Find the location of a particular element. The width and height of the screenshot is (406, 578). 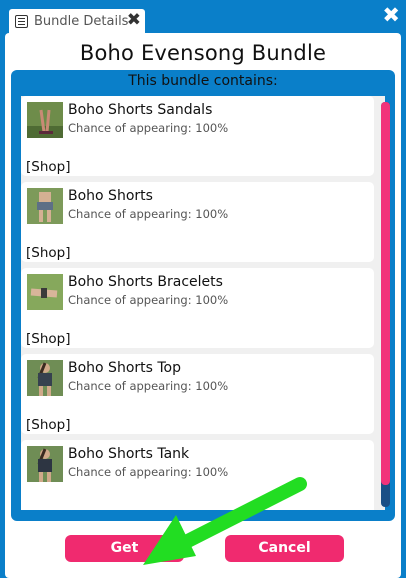

item-name: Boho Shorts is located at coordinates (110, 196).